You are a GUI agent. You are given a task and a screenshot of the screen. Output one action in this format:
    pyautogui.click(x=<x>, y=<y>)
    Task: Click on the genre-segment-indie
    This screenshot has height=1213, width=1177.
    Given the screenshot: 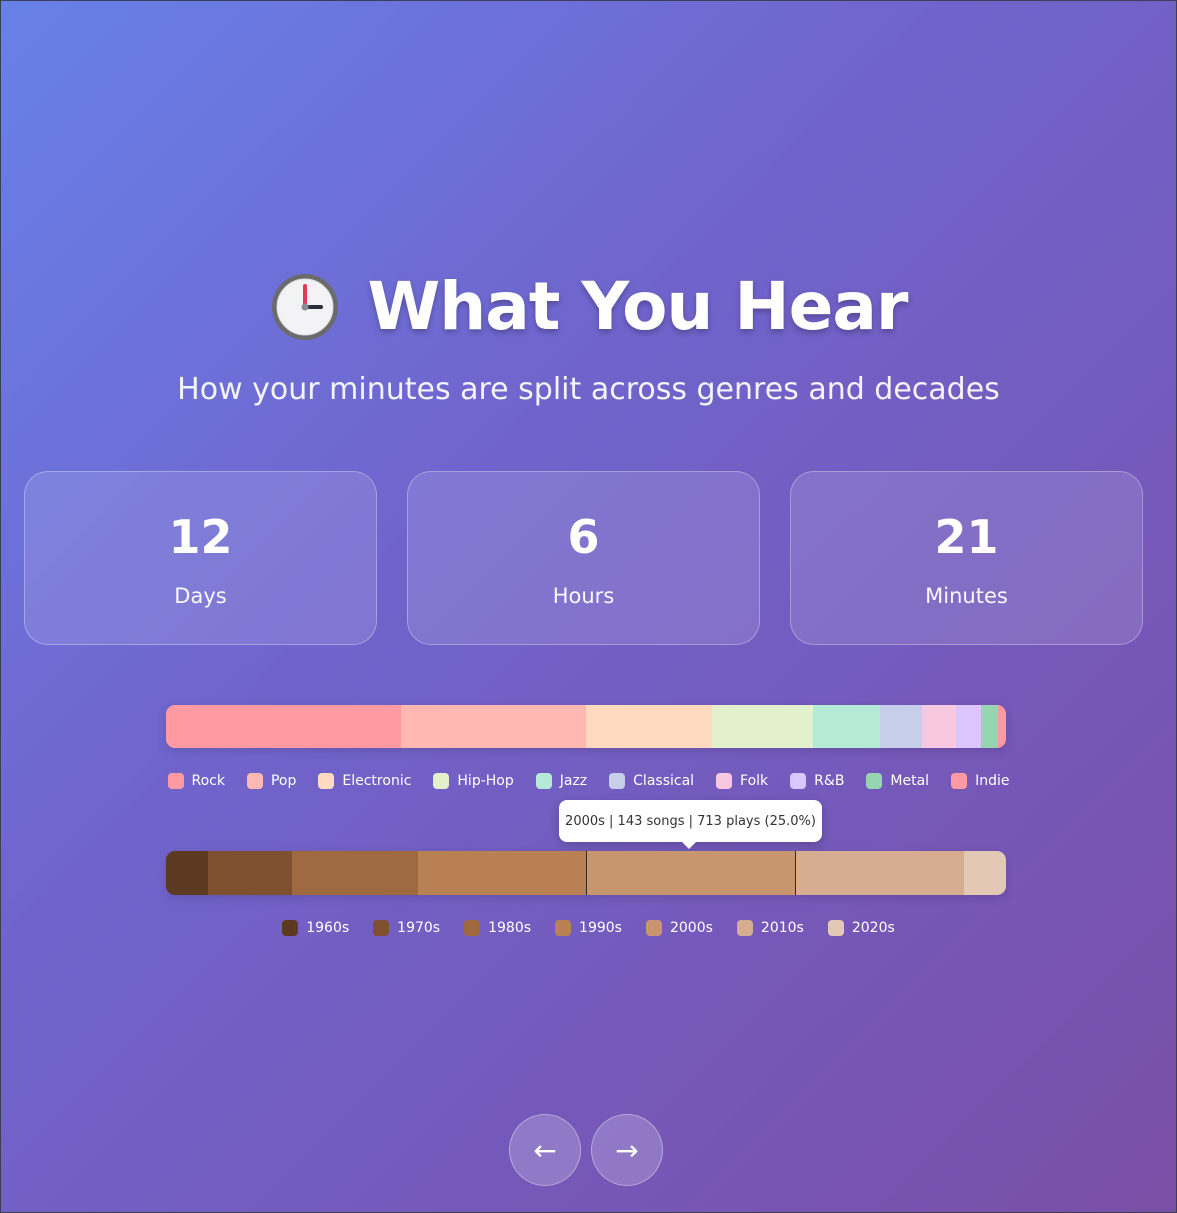 What is the action you would take?
    pyautogui.click(x=1001, y=726)
    